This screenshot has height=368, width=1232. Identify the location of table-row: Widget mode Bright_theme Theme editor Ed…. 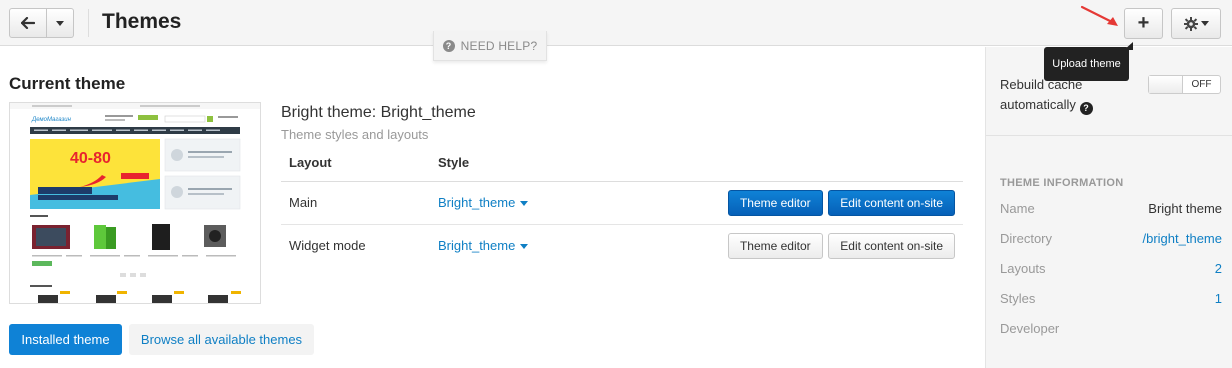
(622, 245).